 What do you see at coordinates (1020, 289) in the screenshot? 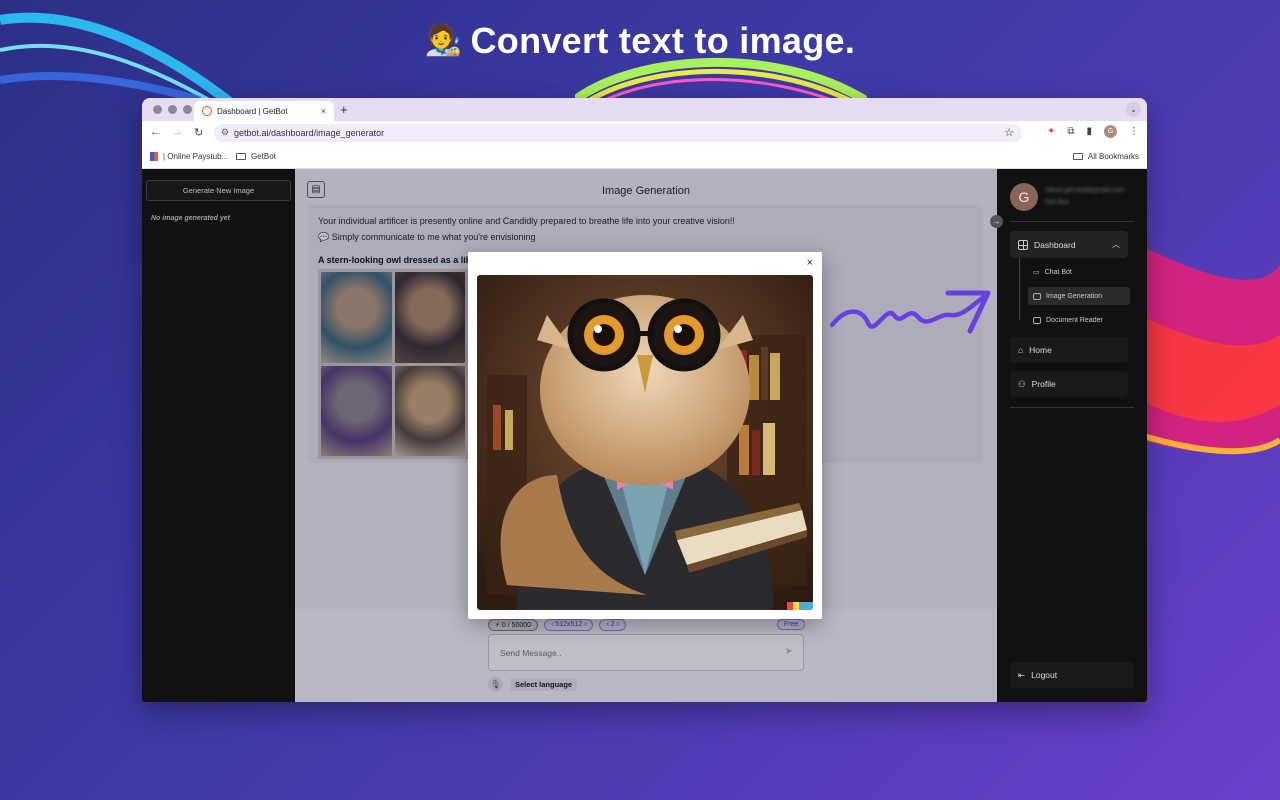
I see `submenu-tree-line` at bounding box center [1020, 289].